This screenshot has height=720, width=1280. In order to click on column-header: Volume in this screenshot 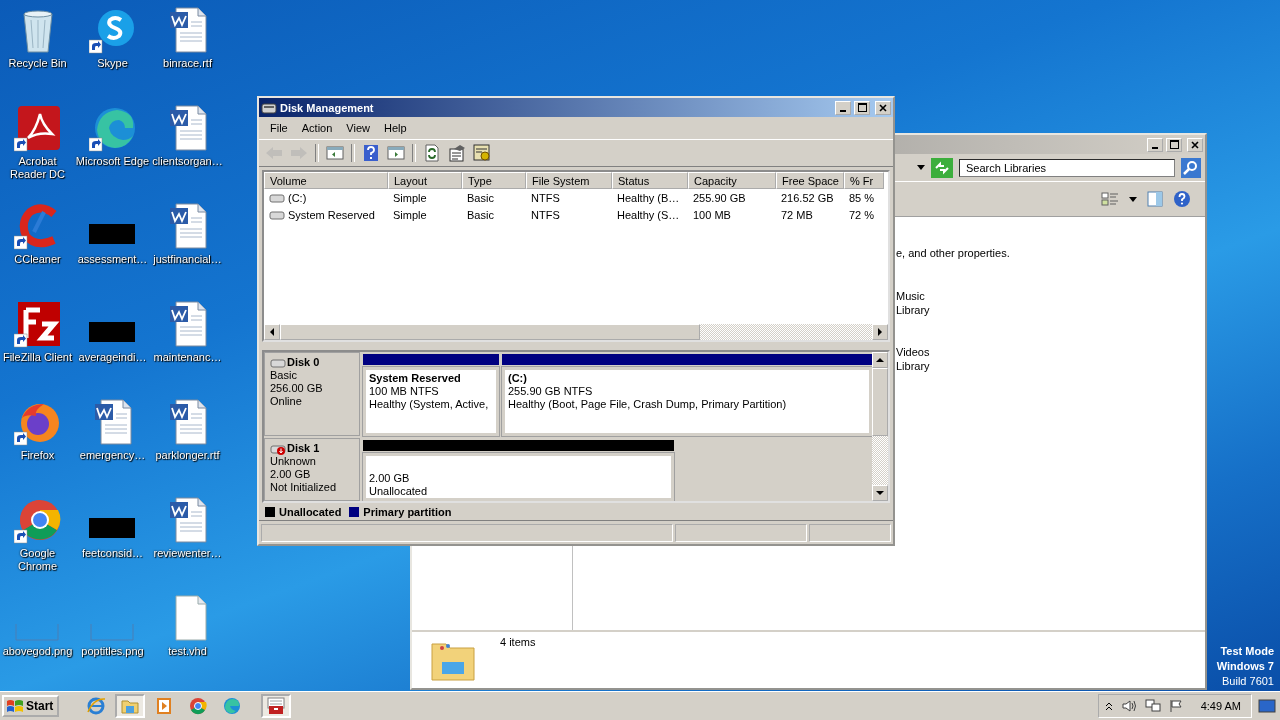, I will do `click(326, 180)`.